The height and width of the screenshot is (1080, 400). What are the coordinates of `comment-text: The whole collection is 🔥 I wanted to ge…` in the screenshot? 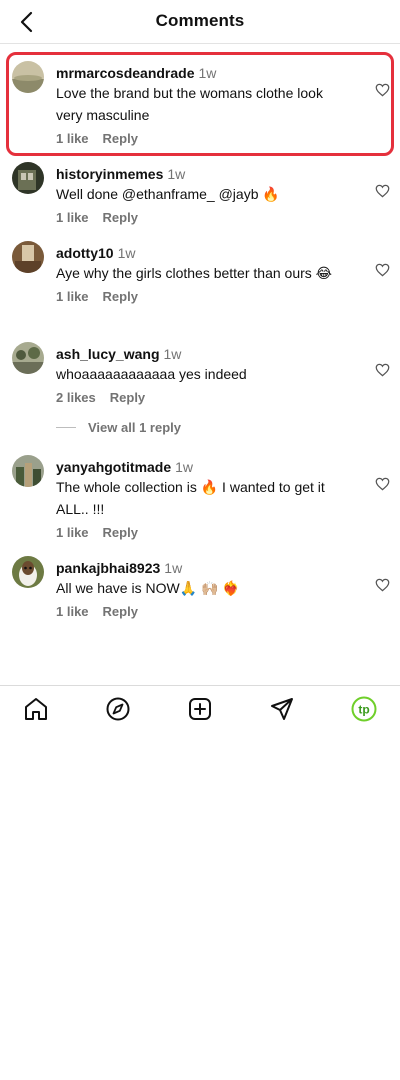 It's located at (190, 498).